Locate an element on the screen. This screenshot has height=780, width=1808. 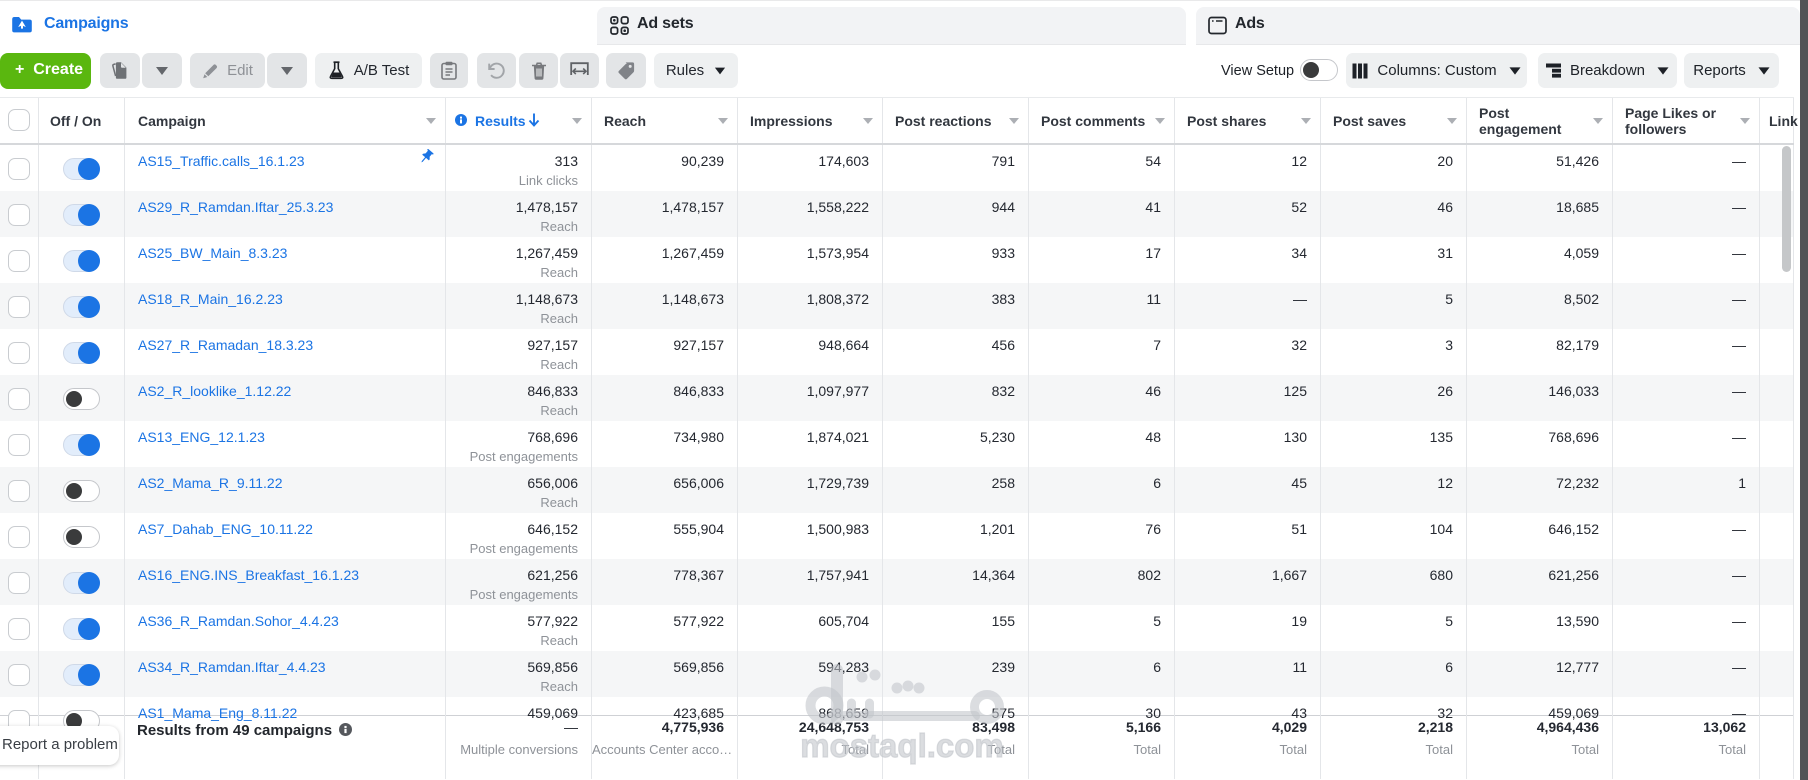
svg-text: mostaql.com is located at coordinates (902, 745).